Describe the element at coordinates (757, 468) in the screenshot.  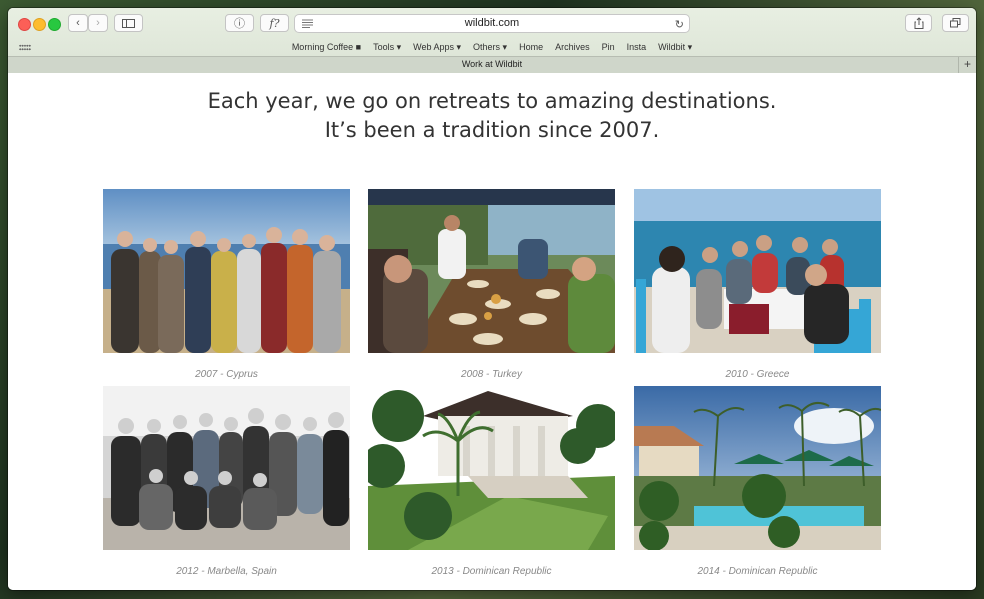
I see `retreat-photo-dominican-2014` at that location.